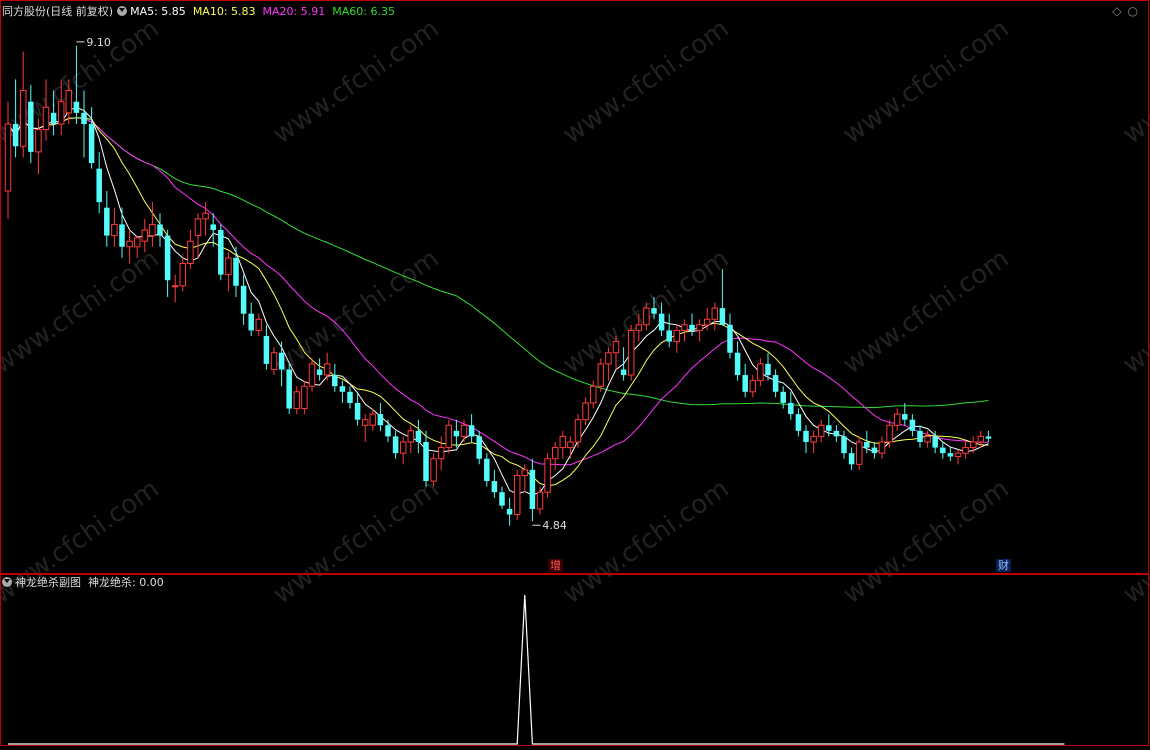 The height and width of the screenshot is (750, 1150). Describe the element at coordinates (1119, 11) in the screenshot. I see `restore-icon: ◇` at that location.